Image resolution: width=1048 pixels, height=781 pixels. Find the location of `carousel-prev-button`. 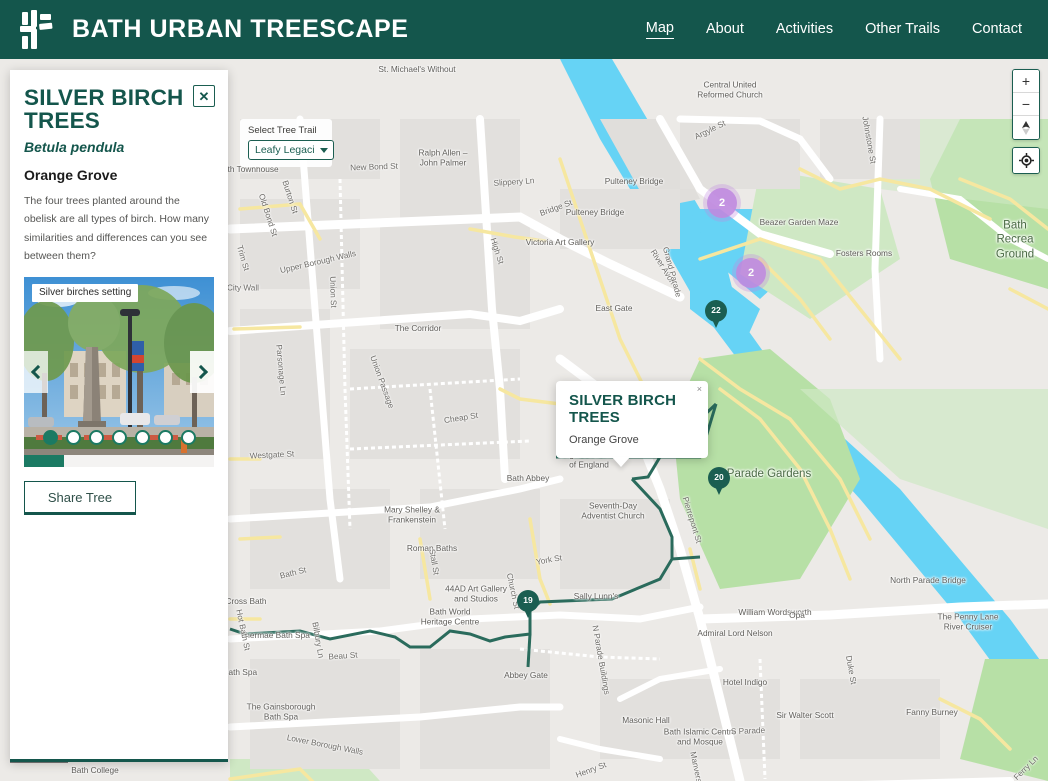

carousel-prev-button is located at coordinates (36, 372).